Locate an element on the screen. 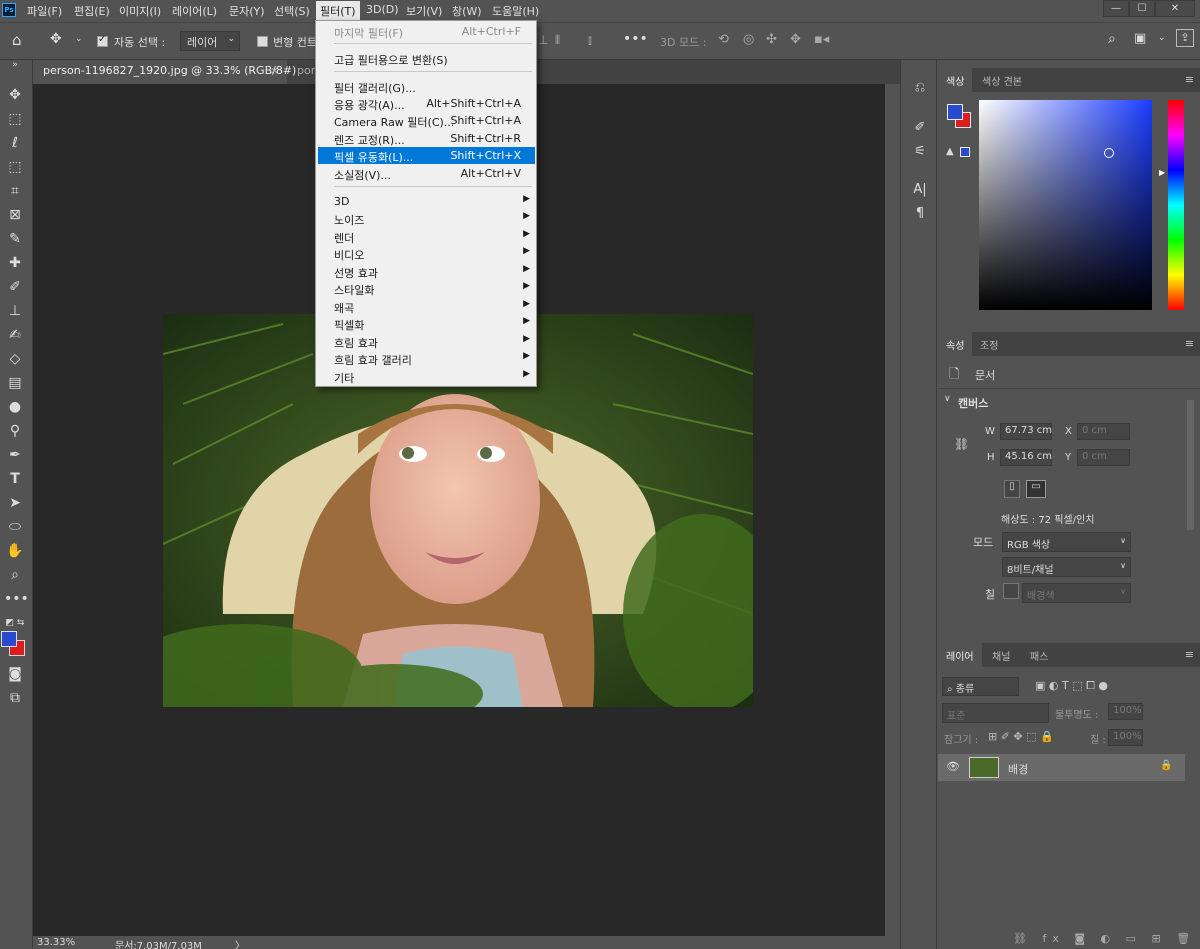  3d-roll-icon: ◎ is located at coordinates (748, 39).